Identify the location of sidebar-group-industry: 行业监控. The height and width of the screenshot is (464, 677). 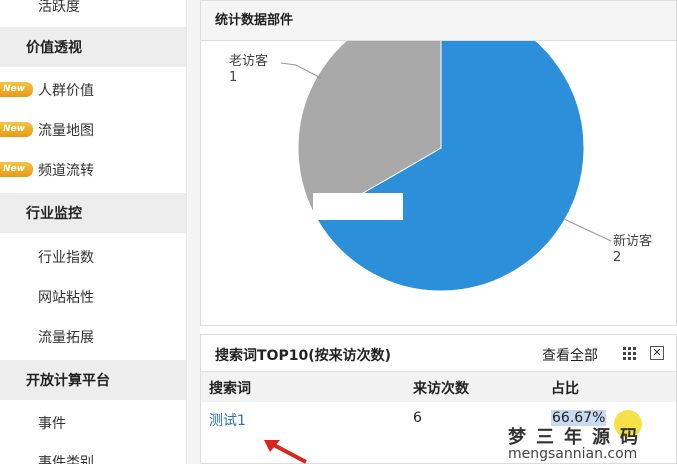
(93, 213).